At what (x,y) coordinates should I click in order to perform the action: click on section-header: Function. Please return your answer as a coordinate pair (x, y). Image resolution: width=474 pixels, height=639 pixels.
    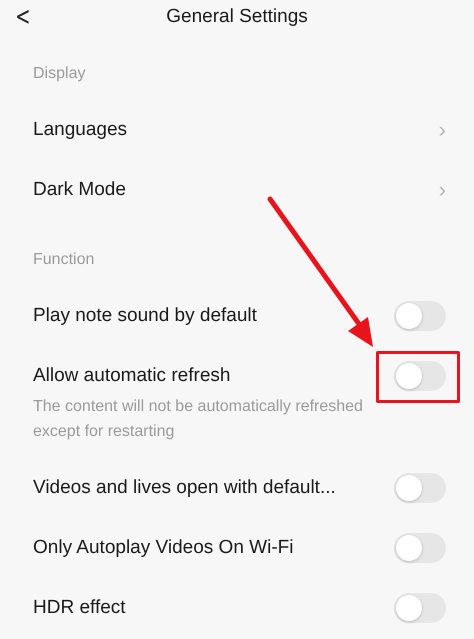
    Looking at the image, I should click on (64, 260).